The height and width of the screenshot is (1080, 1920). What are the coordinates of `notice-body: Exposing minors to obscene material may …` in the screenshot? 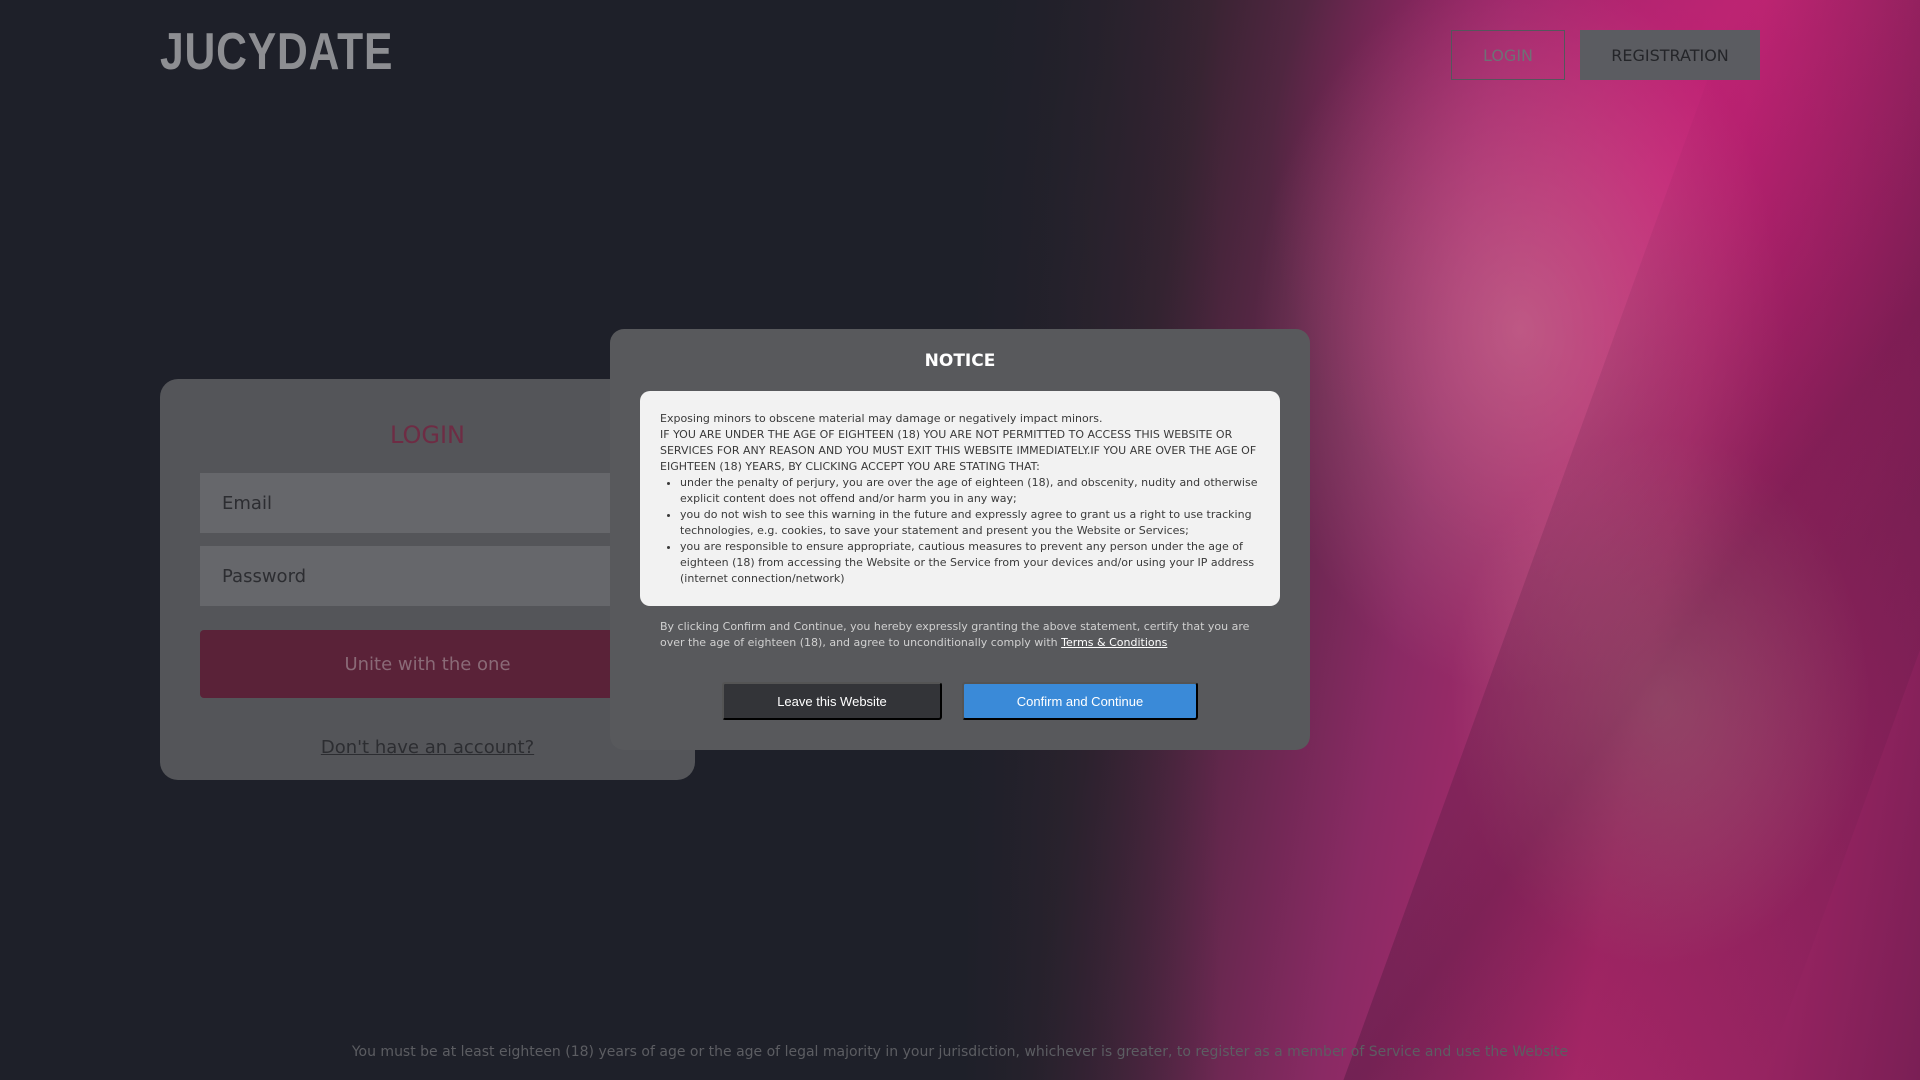 It's located at (960, 498).